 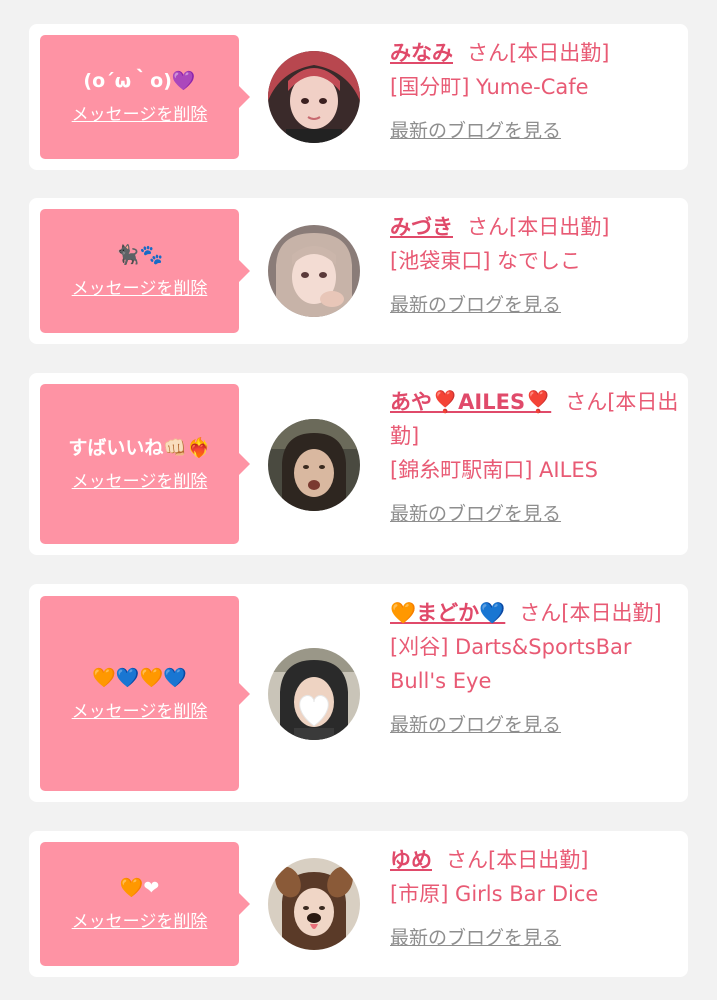 I want to click on message-bubble: (o´ω｀o)💜 メッセージを削除, so click(x=145, y=97).